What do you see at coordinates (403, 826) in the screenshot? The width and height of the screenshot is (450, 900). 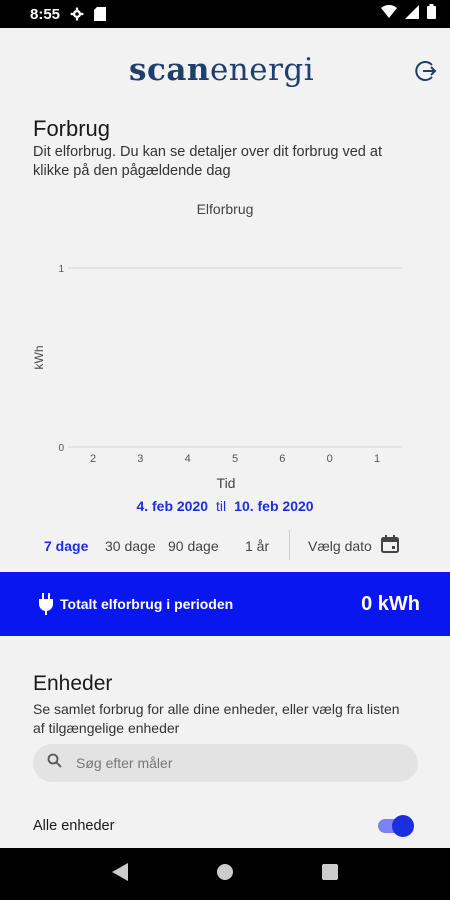 I see `toggle-thumb` at bounding box center [403, 826].